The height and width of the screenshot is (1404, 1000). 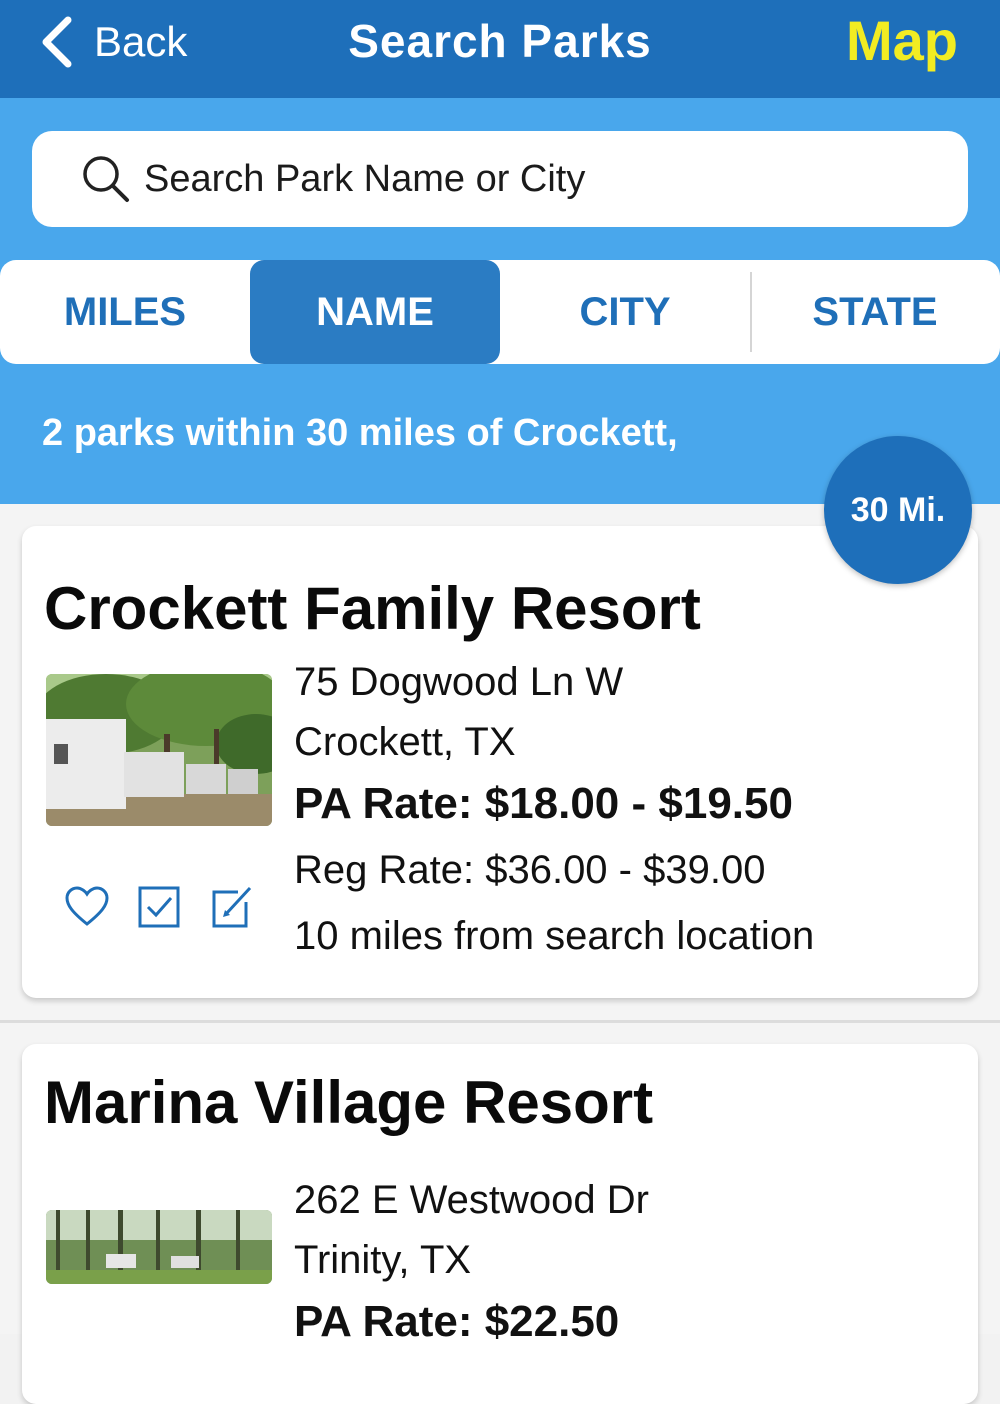 What do you see at coordinates (751, 312) in the screenshot?
I see `tab-divider` at bounding box center [751, 312].